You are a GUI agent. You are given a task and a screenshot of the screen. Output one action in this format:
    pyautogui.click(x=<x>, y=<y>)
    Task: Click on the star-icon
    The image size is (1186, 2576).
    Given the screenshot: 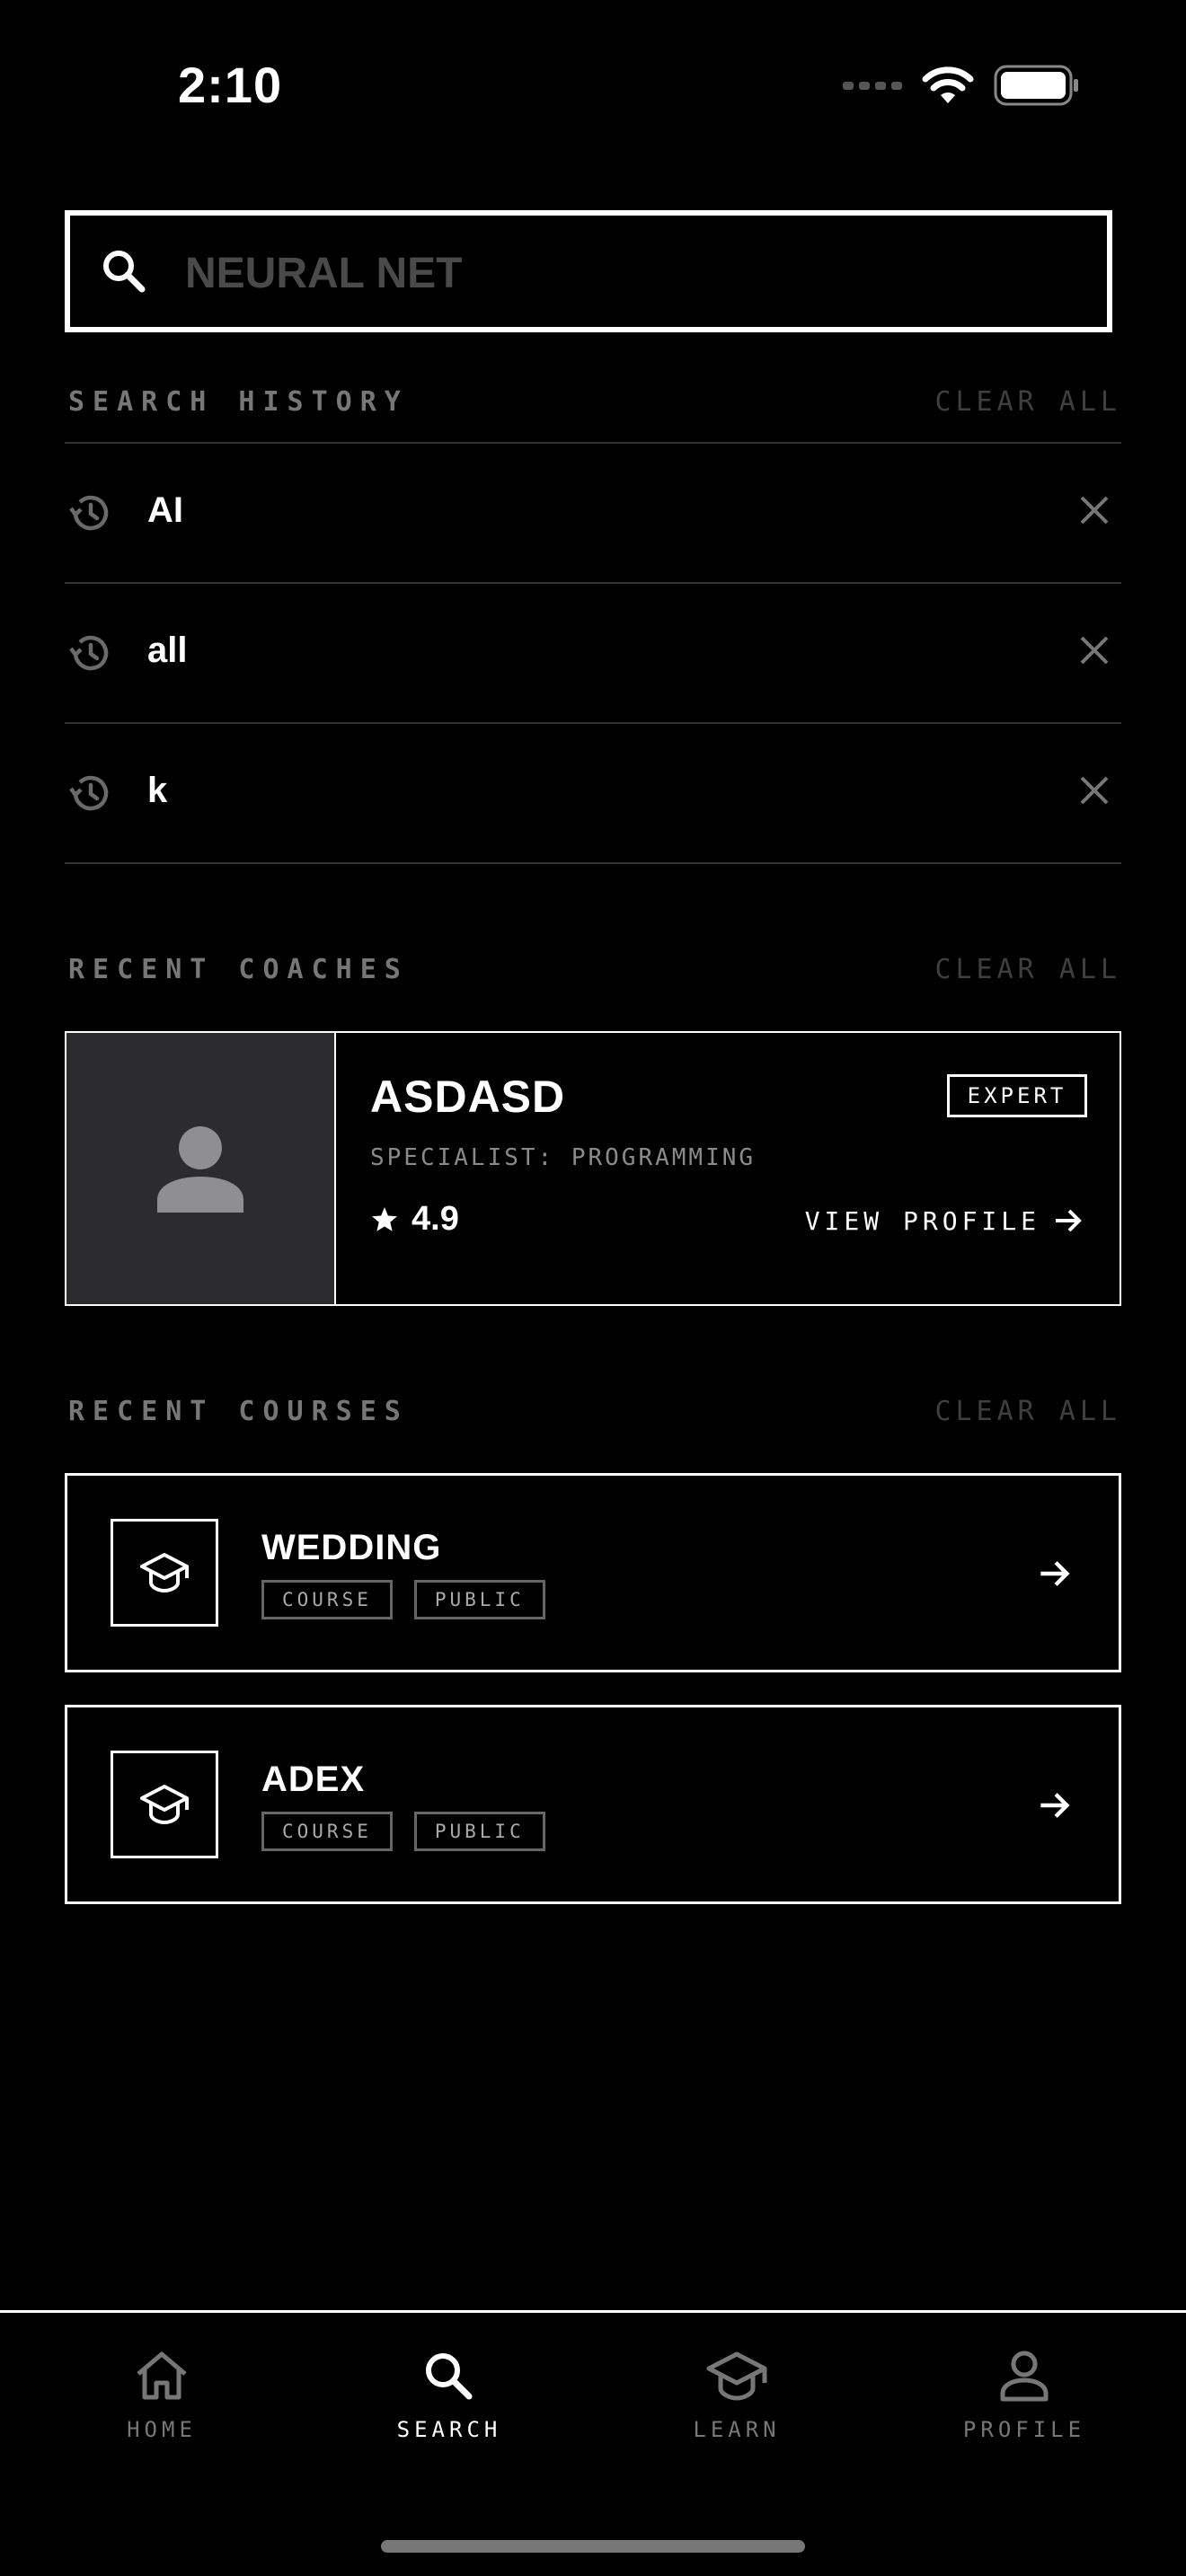 What is the action you would take?
    pyautogui.click(x=384, y=1218)
    